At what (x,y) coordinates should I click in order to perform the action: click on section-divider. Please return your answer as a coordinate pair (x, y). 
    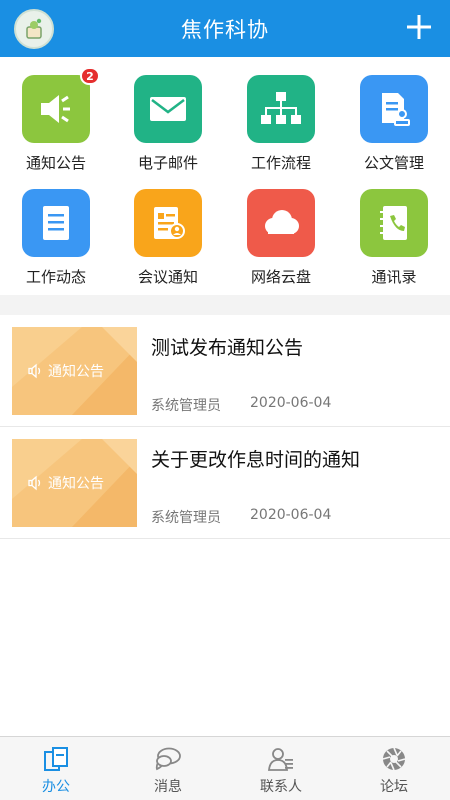
    Looking at the image, I should click on (225, 305).